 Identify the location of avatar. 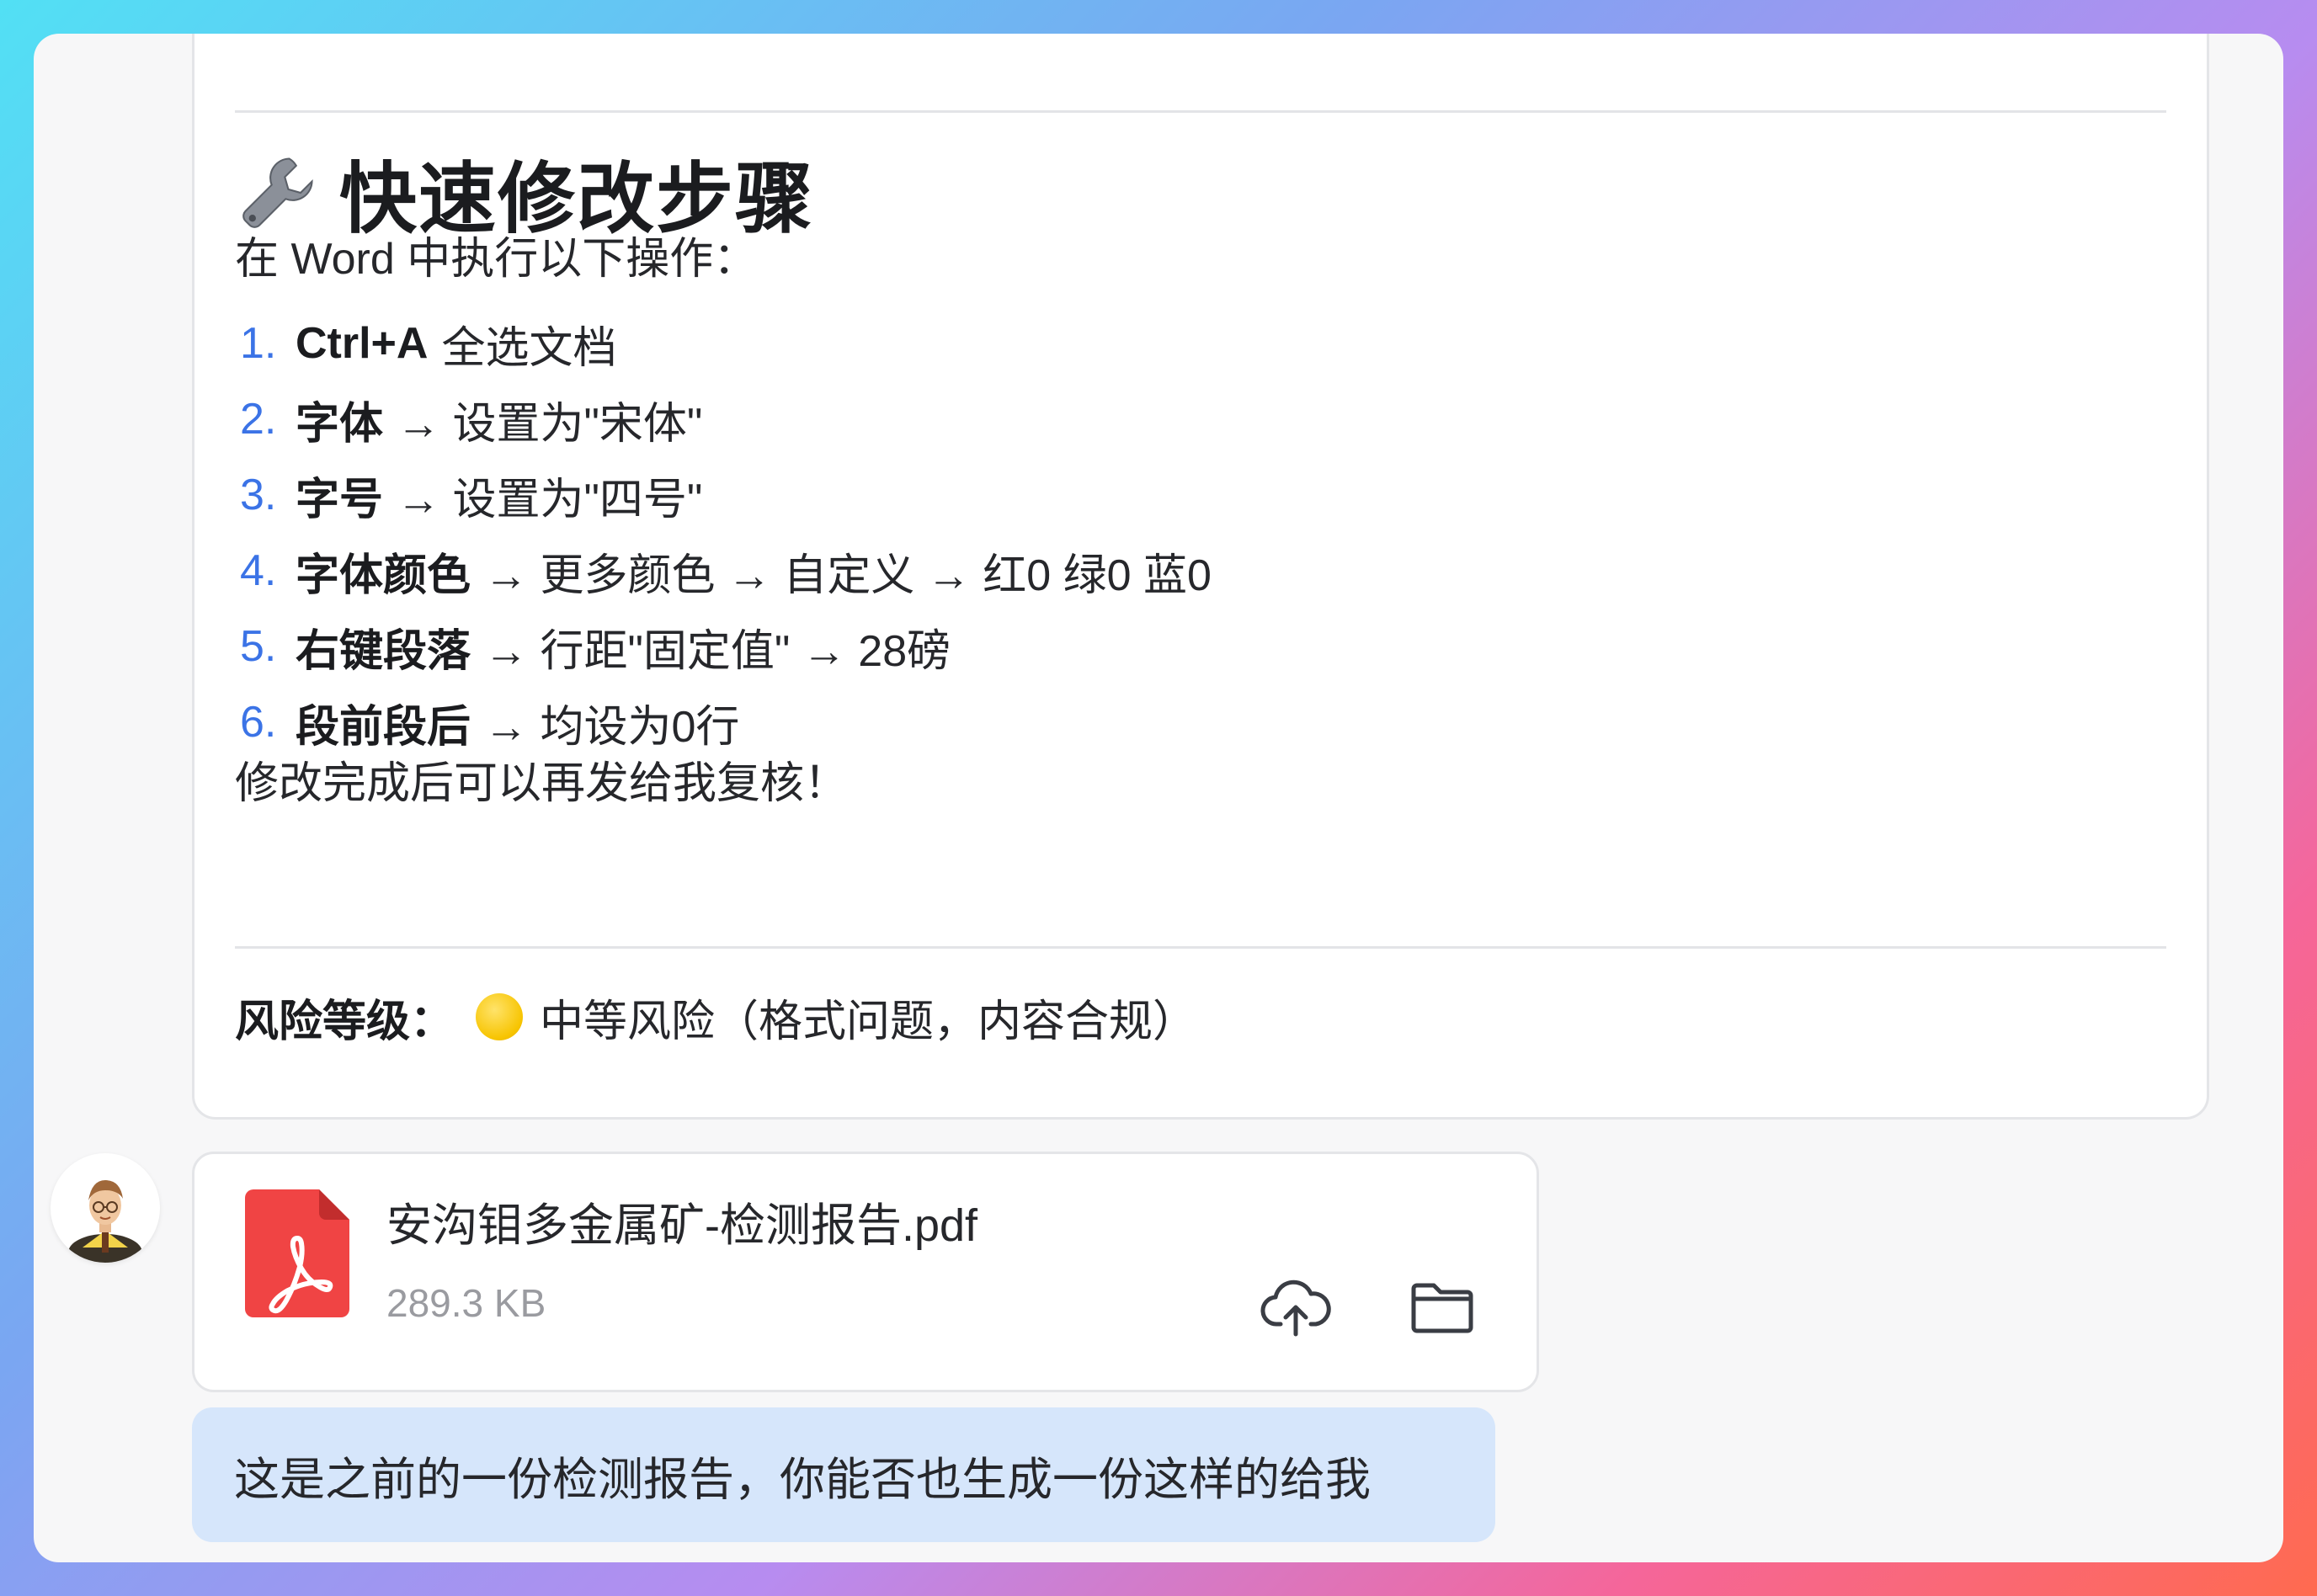
(105, 1208).